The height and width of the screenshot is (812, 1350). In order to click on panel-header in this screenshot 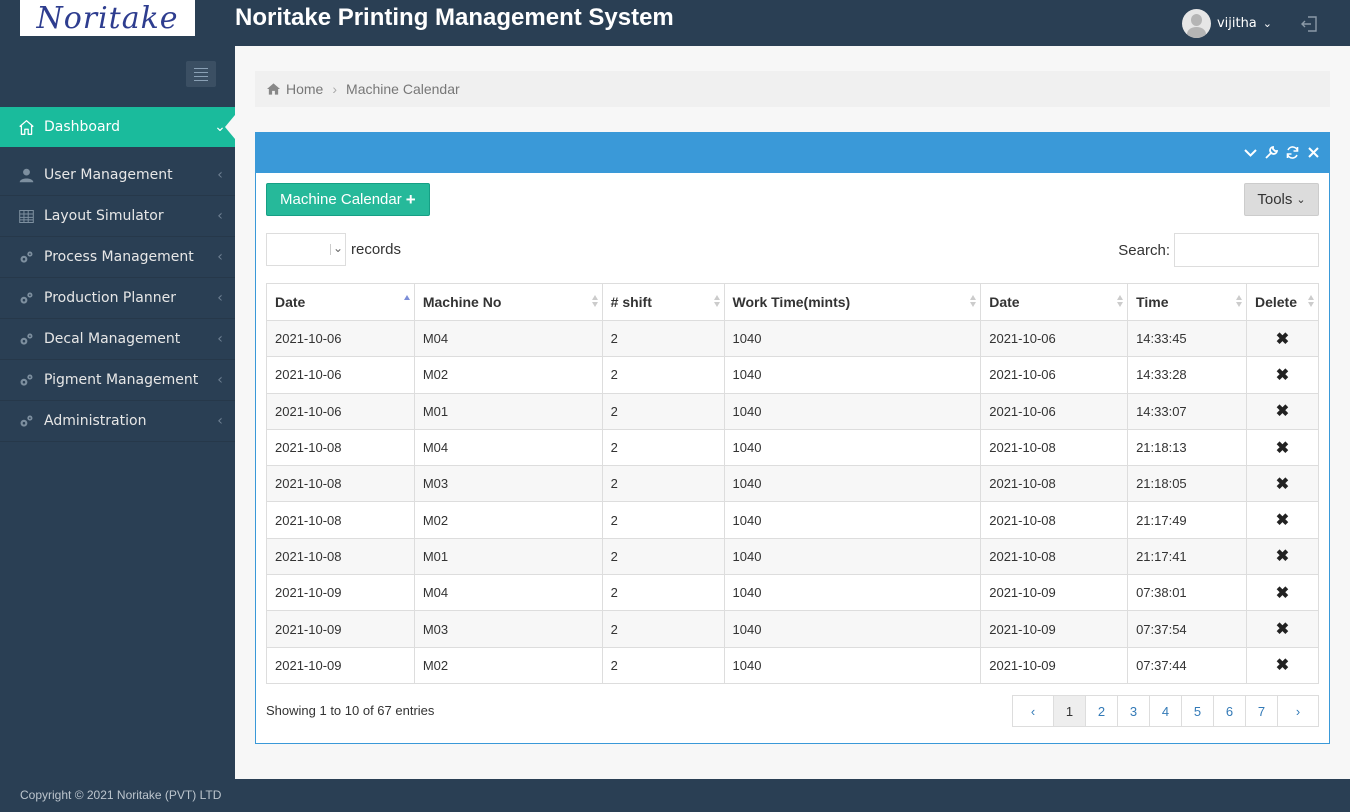, I will do `click(792, 153)`.